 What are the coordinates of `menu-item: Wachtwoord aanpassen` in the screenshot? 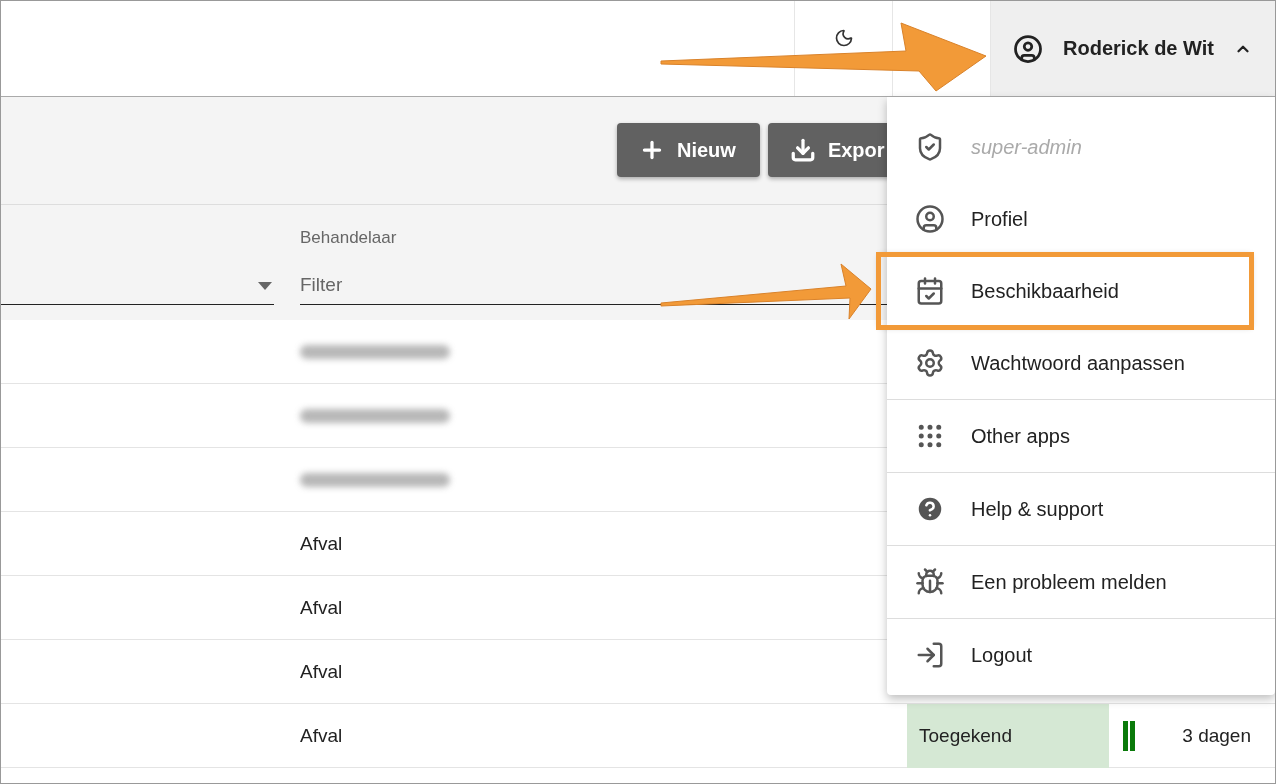 It's located at (1081, 363).